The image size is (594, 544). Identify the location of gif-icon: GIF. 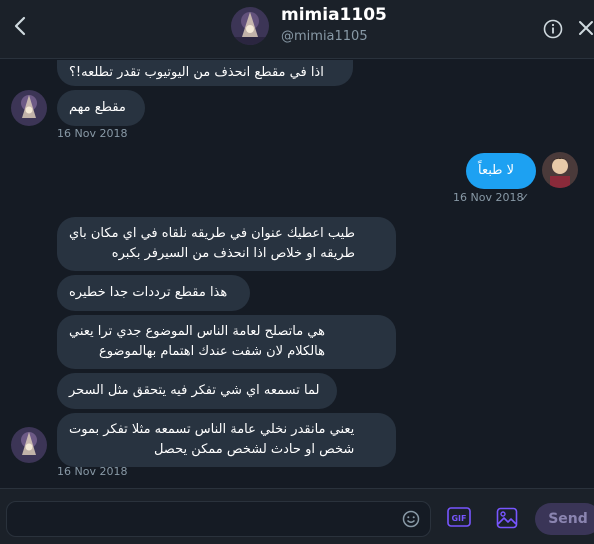
(459, 517).